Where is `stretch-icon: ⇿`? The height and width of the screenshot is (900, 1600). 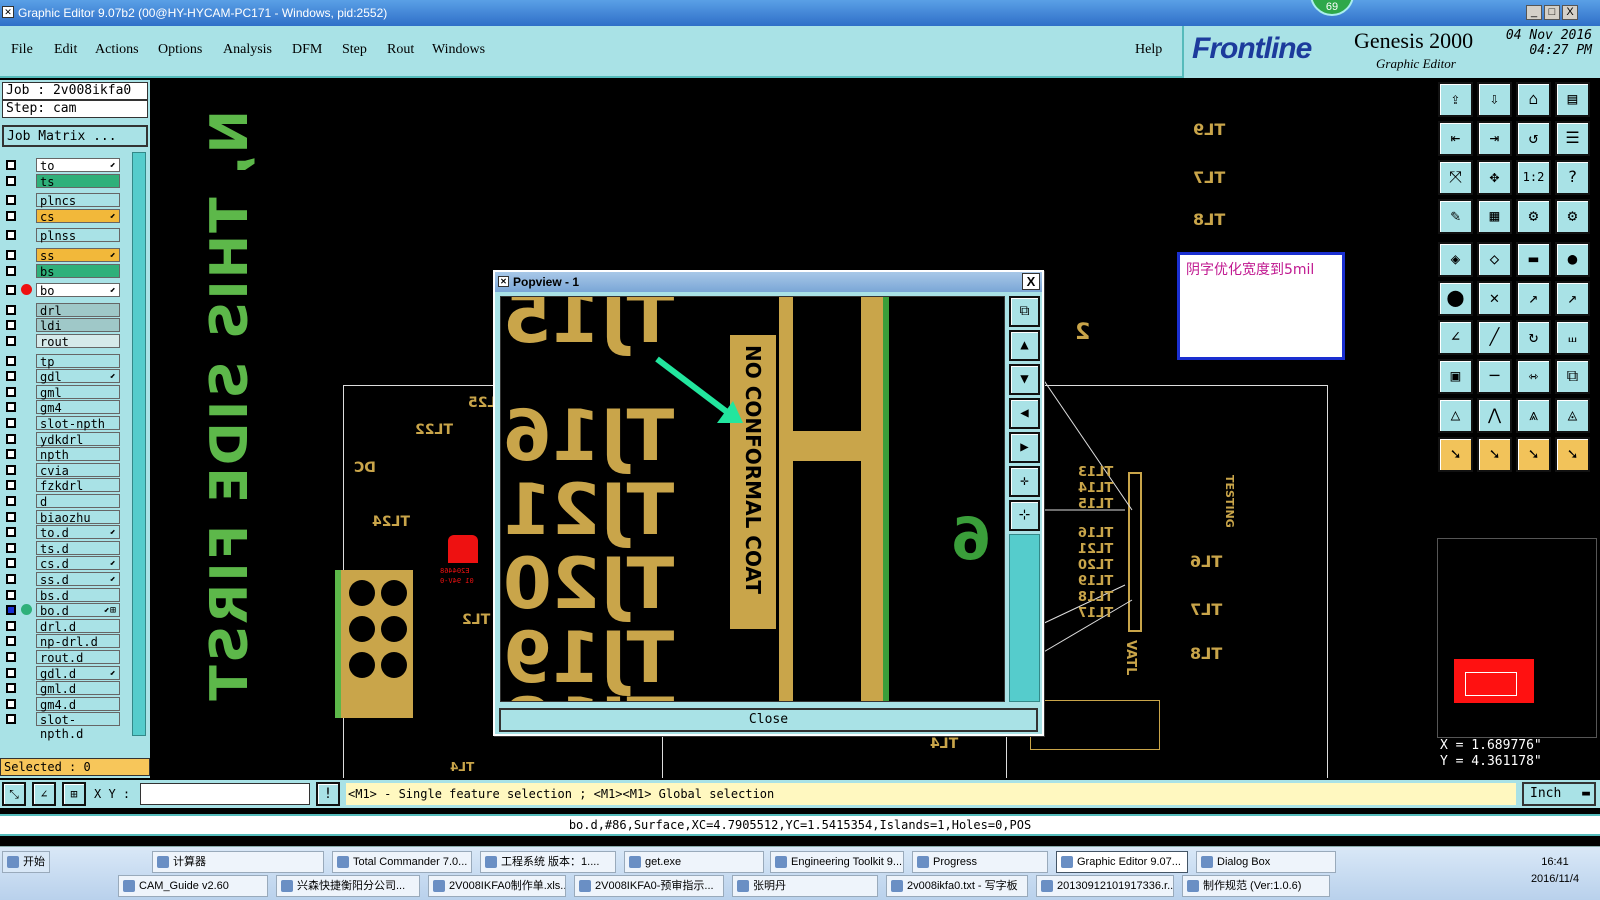 stretch-icon: ⇿ is located at coordinates (1533, 376).